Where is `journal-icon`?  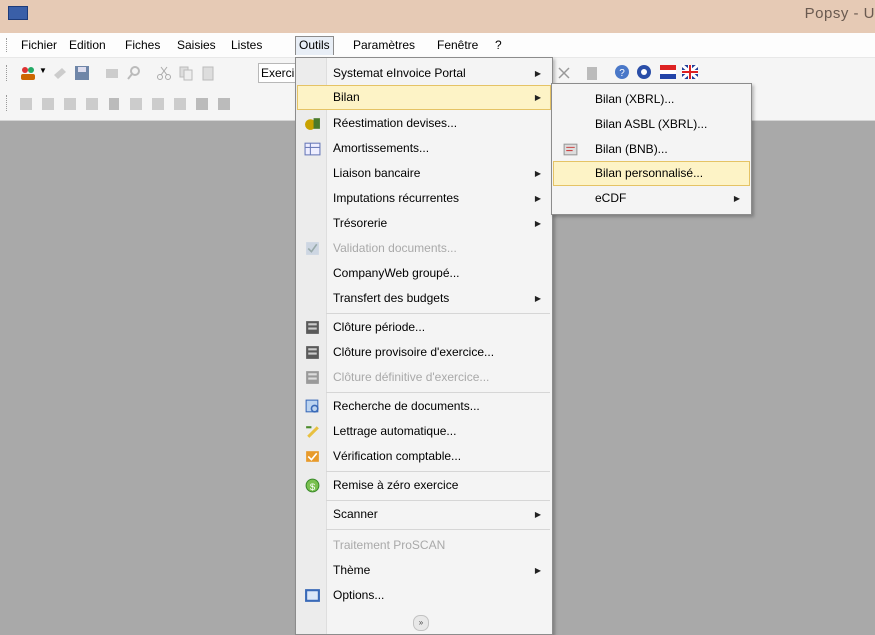 journal-icon is located at coordinates (114, 104).